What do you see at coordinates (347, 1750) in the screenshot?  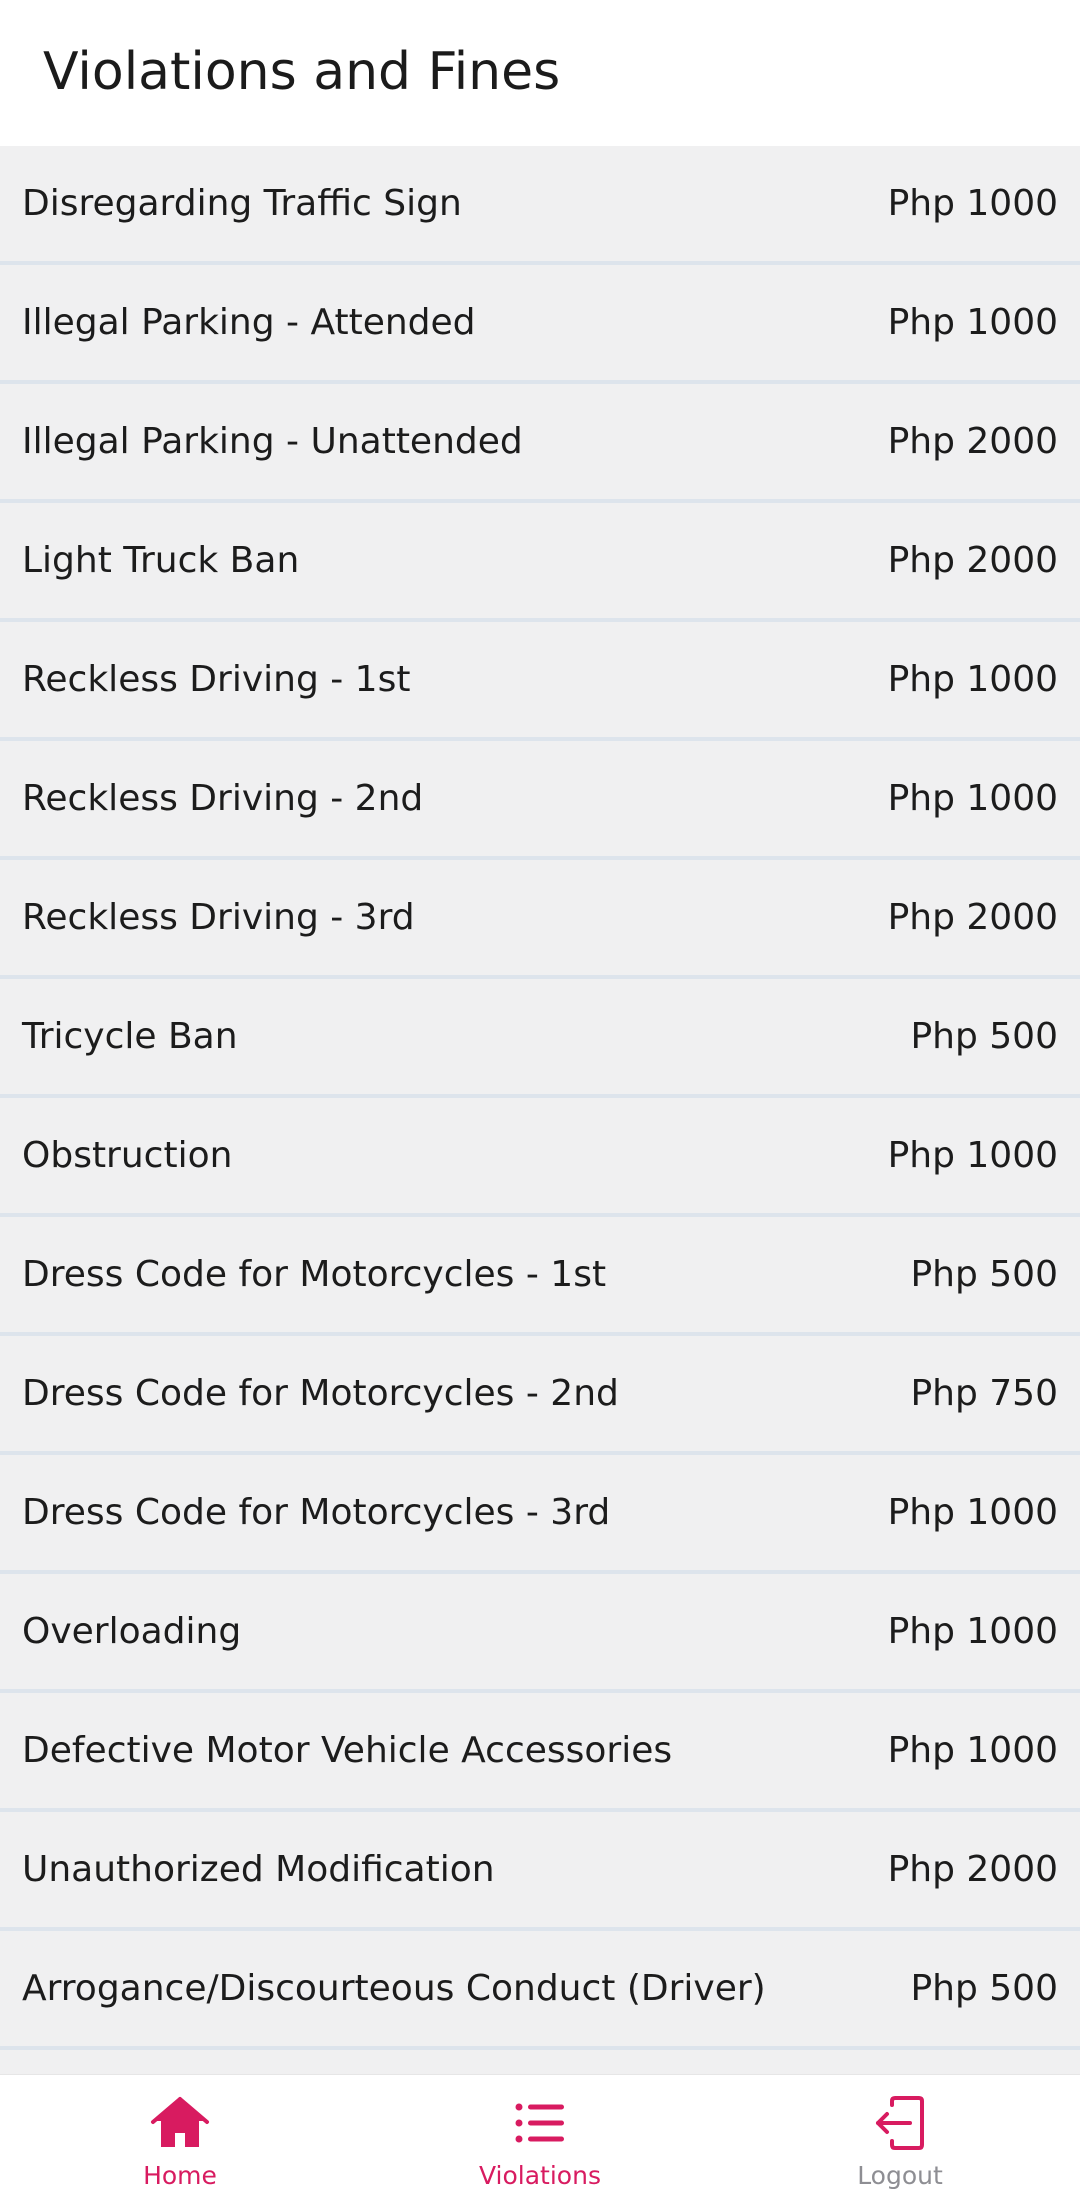 I see `violation-name: Defective Motor Vehicle Accessories` at bounding box center [347, 1750].